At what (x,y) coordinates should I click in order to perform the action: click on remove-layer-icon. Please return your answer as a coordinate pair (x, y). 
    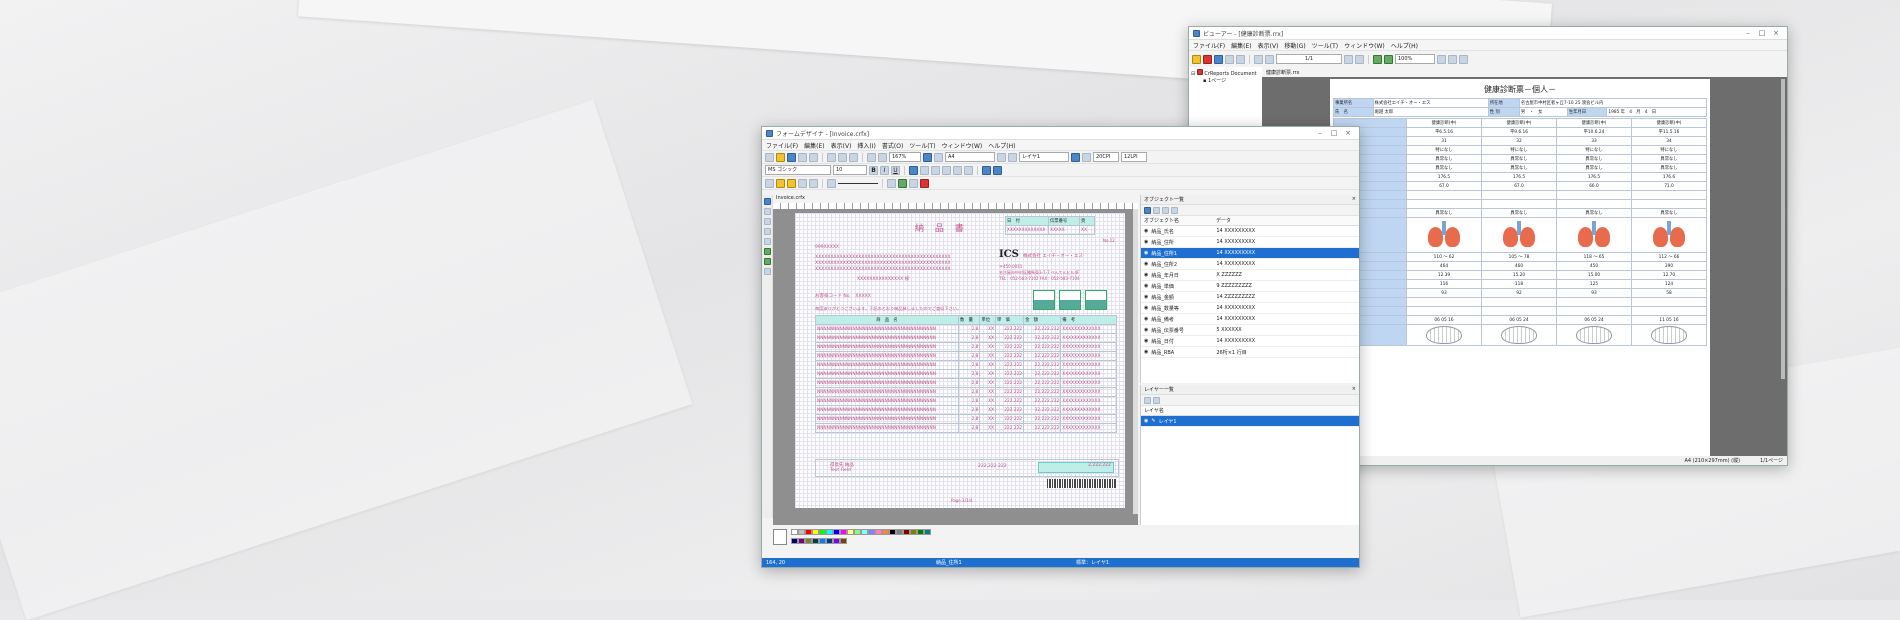
    Looking at the image, I should click on (1156, 400).